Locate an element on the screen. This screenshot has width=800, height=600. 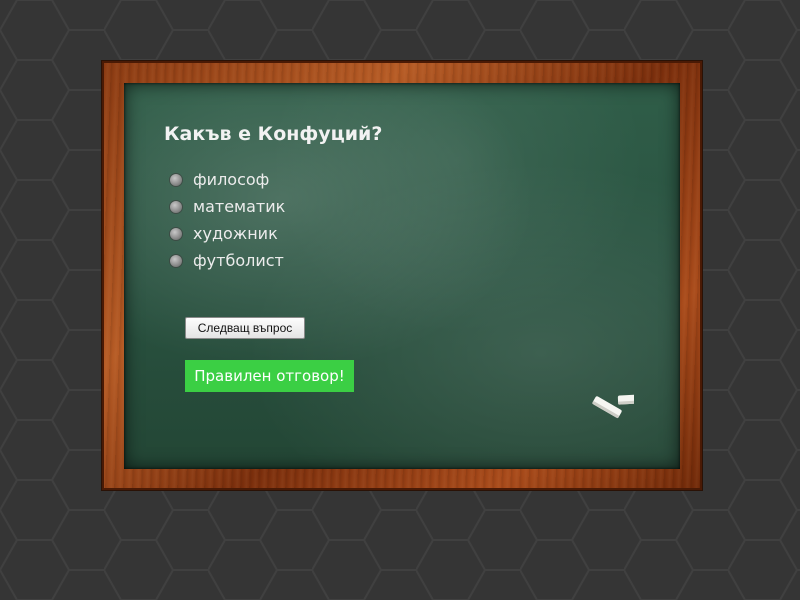
answer-option: математик is located at coordinates (227, 206).